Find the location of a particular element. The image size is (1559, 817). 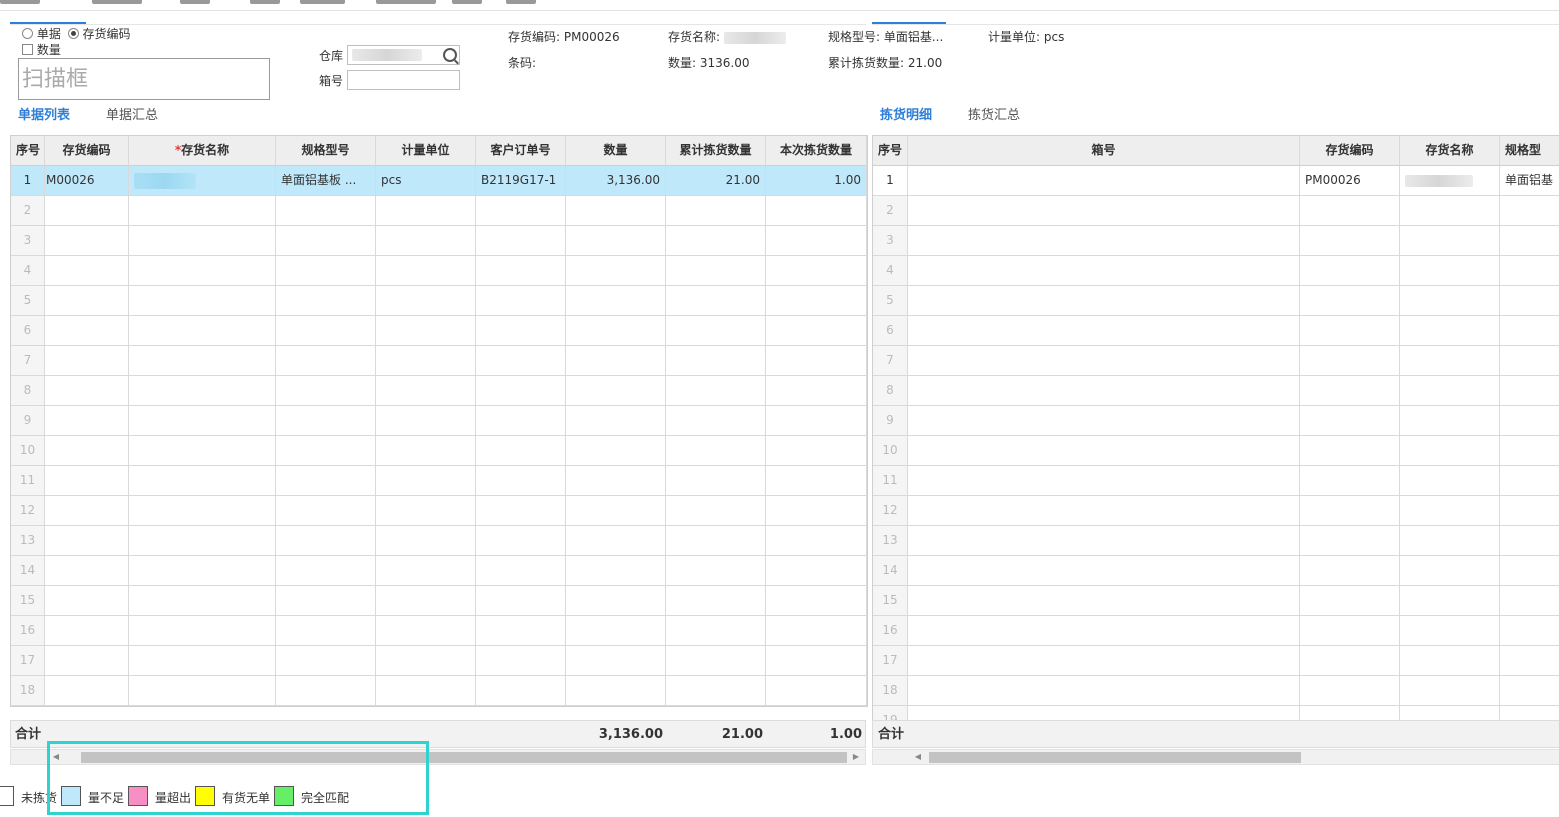

table-row: 18 is located at coordinates (1216, 691).